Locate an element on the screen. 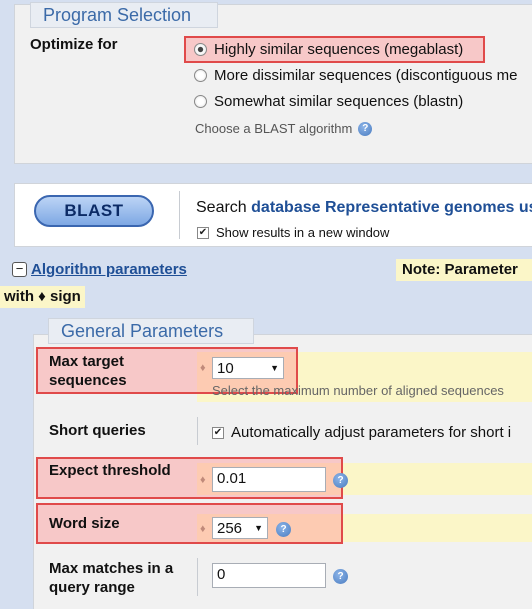 Image resolution: width=532 pixels, height=609 pixels. word-size-label: Word size is located at coordinates (84, 523).